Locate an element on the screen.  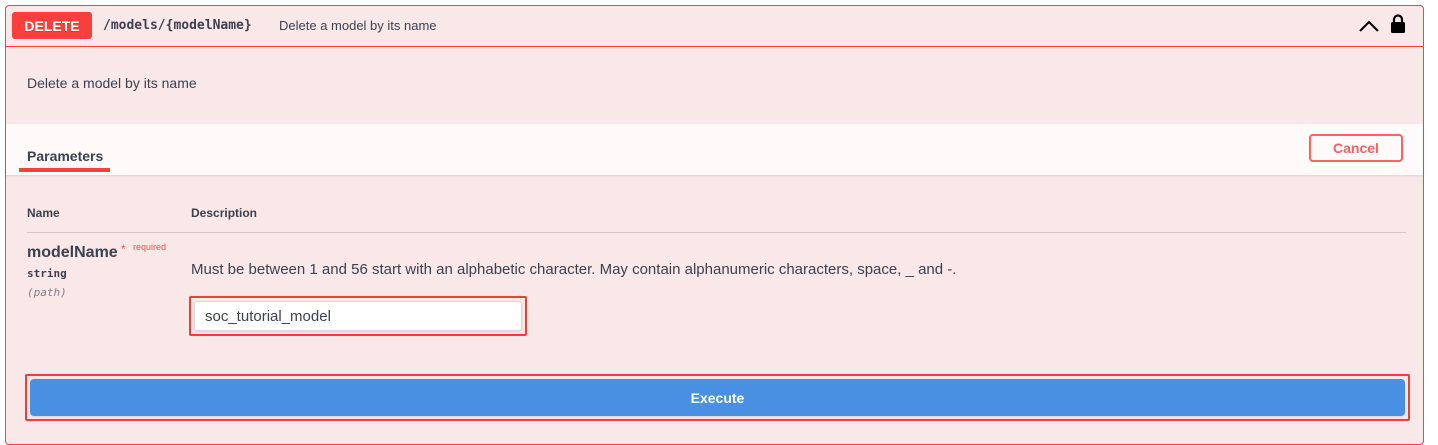
column-header-name: Name is located at coordinates (43, 213).